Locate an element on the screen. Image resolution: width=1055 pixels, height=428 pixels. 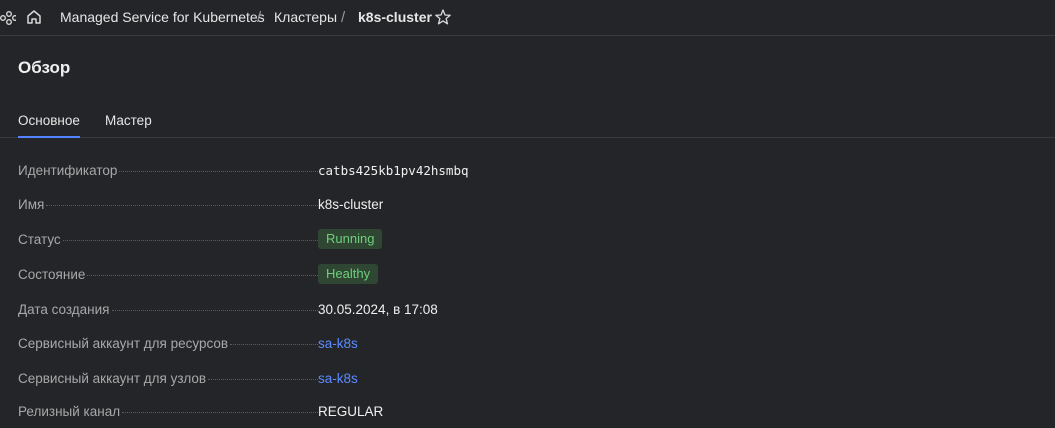
tab-general: Основное is located at coordinates (49, 121).